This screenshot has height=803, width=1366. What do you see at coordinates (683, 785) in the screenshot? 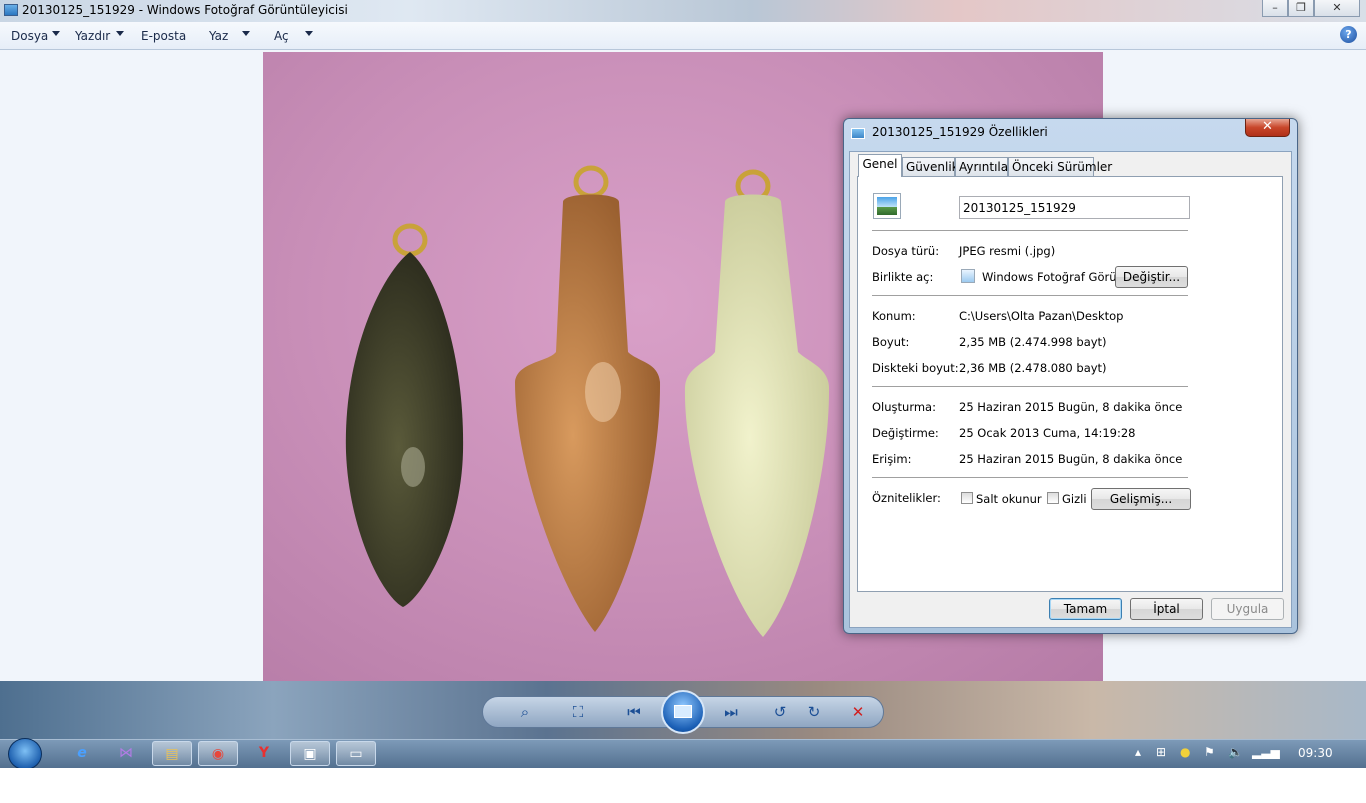
I see `blank-area` at bounding box center [683, 785].